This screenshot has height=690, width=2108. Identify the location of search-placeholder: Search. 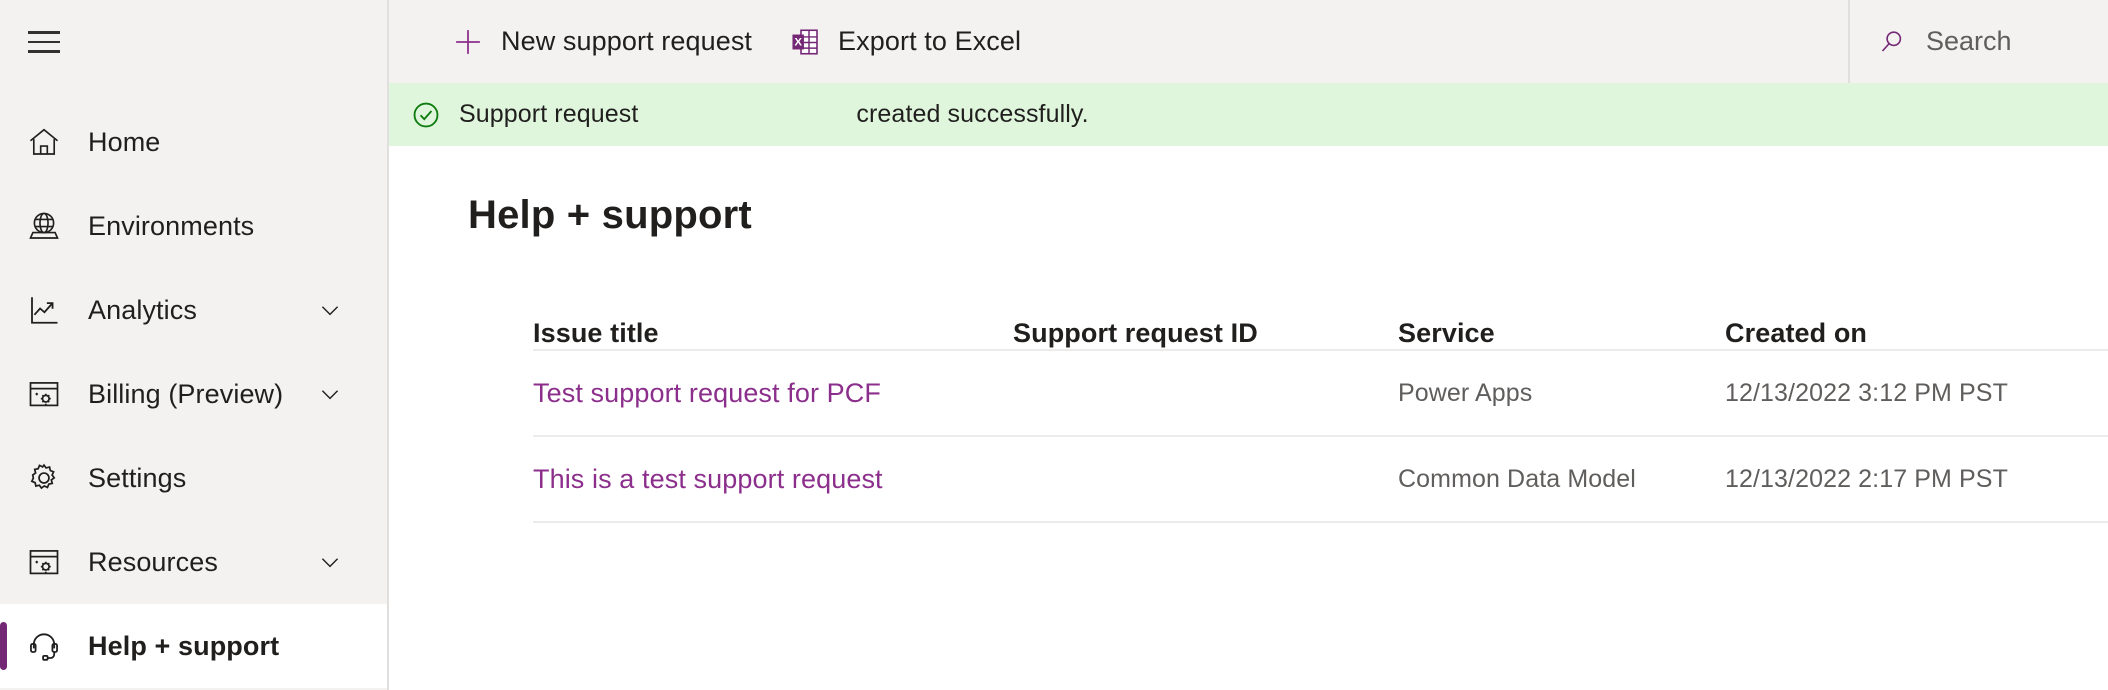
(1969, 41).